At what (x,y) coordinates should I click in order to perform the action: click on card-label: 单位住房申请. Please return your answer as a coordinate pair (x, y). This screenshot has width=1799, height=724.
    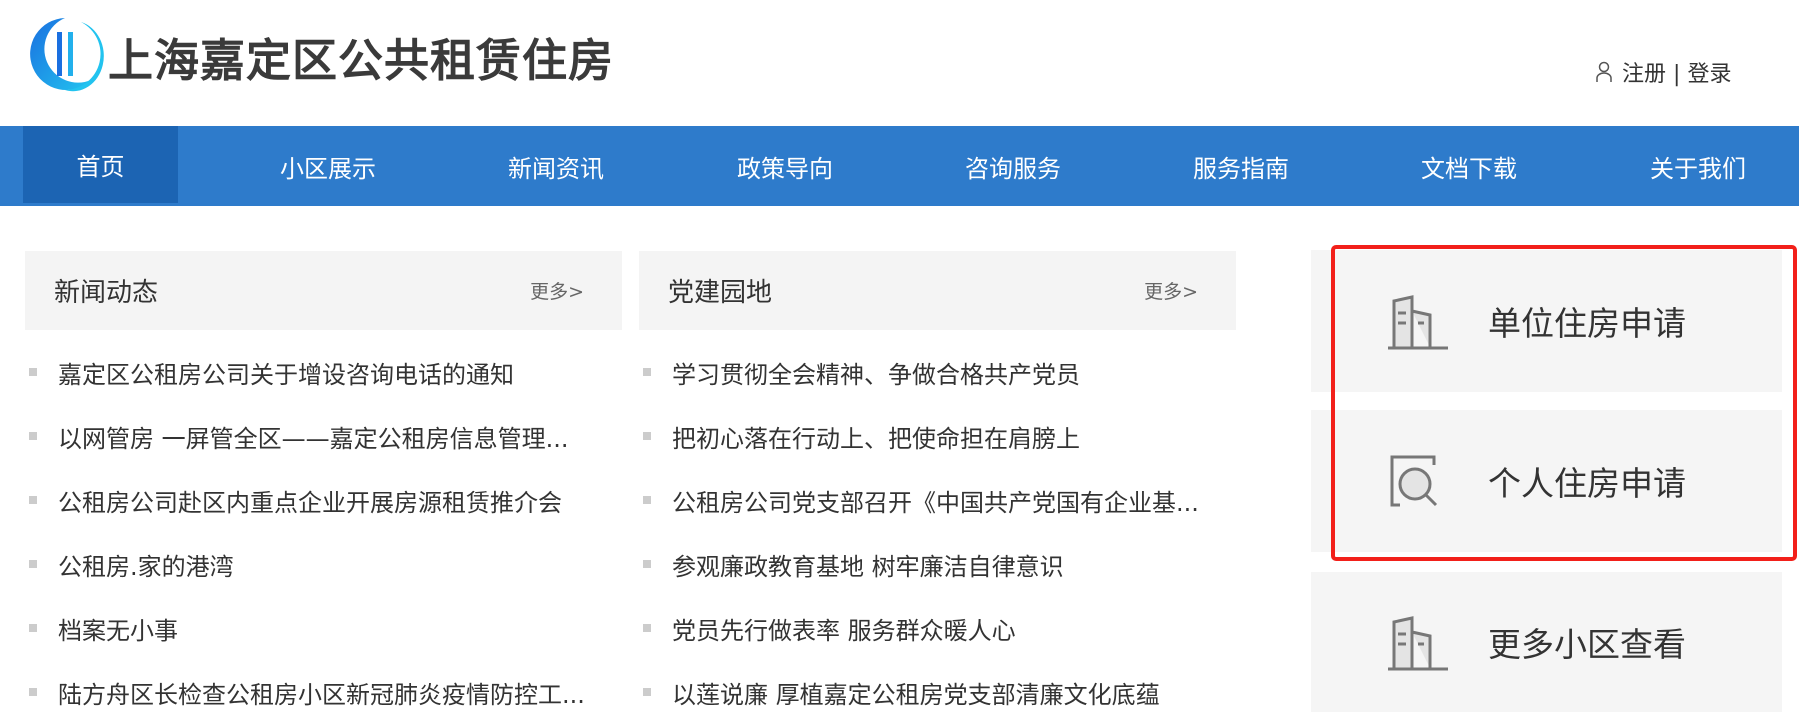
    Looking at the image, I should click on (1587, 323).